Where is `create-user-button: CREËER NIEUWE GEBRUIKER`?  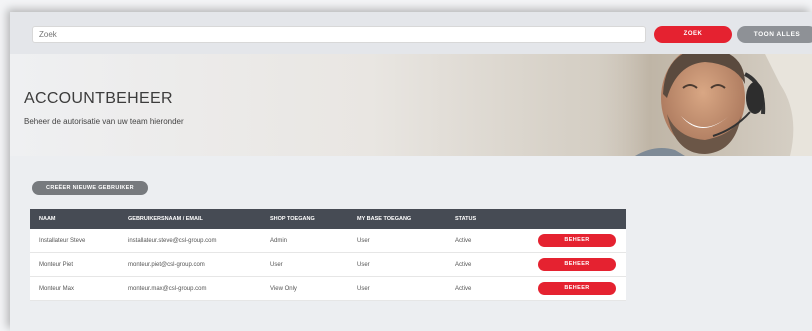
create-user-button: CREËER NIEUWE GEBRUIKER is located at coordinates (90, 188).